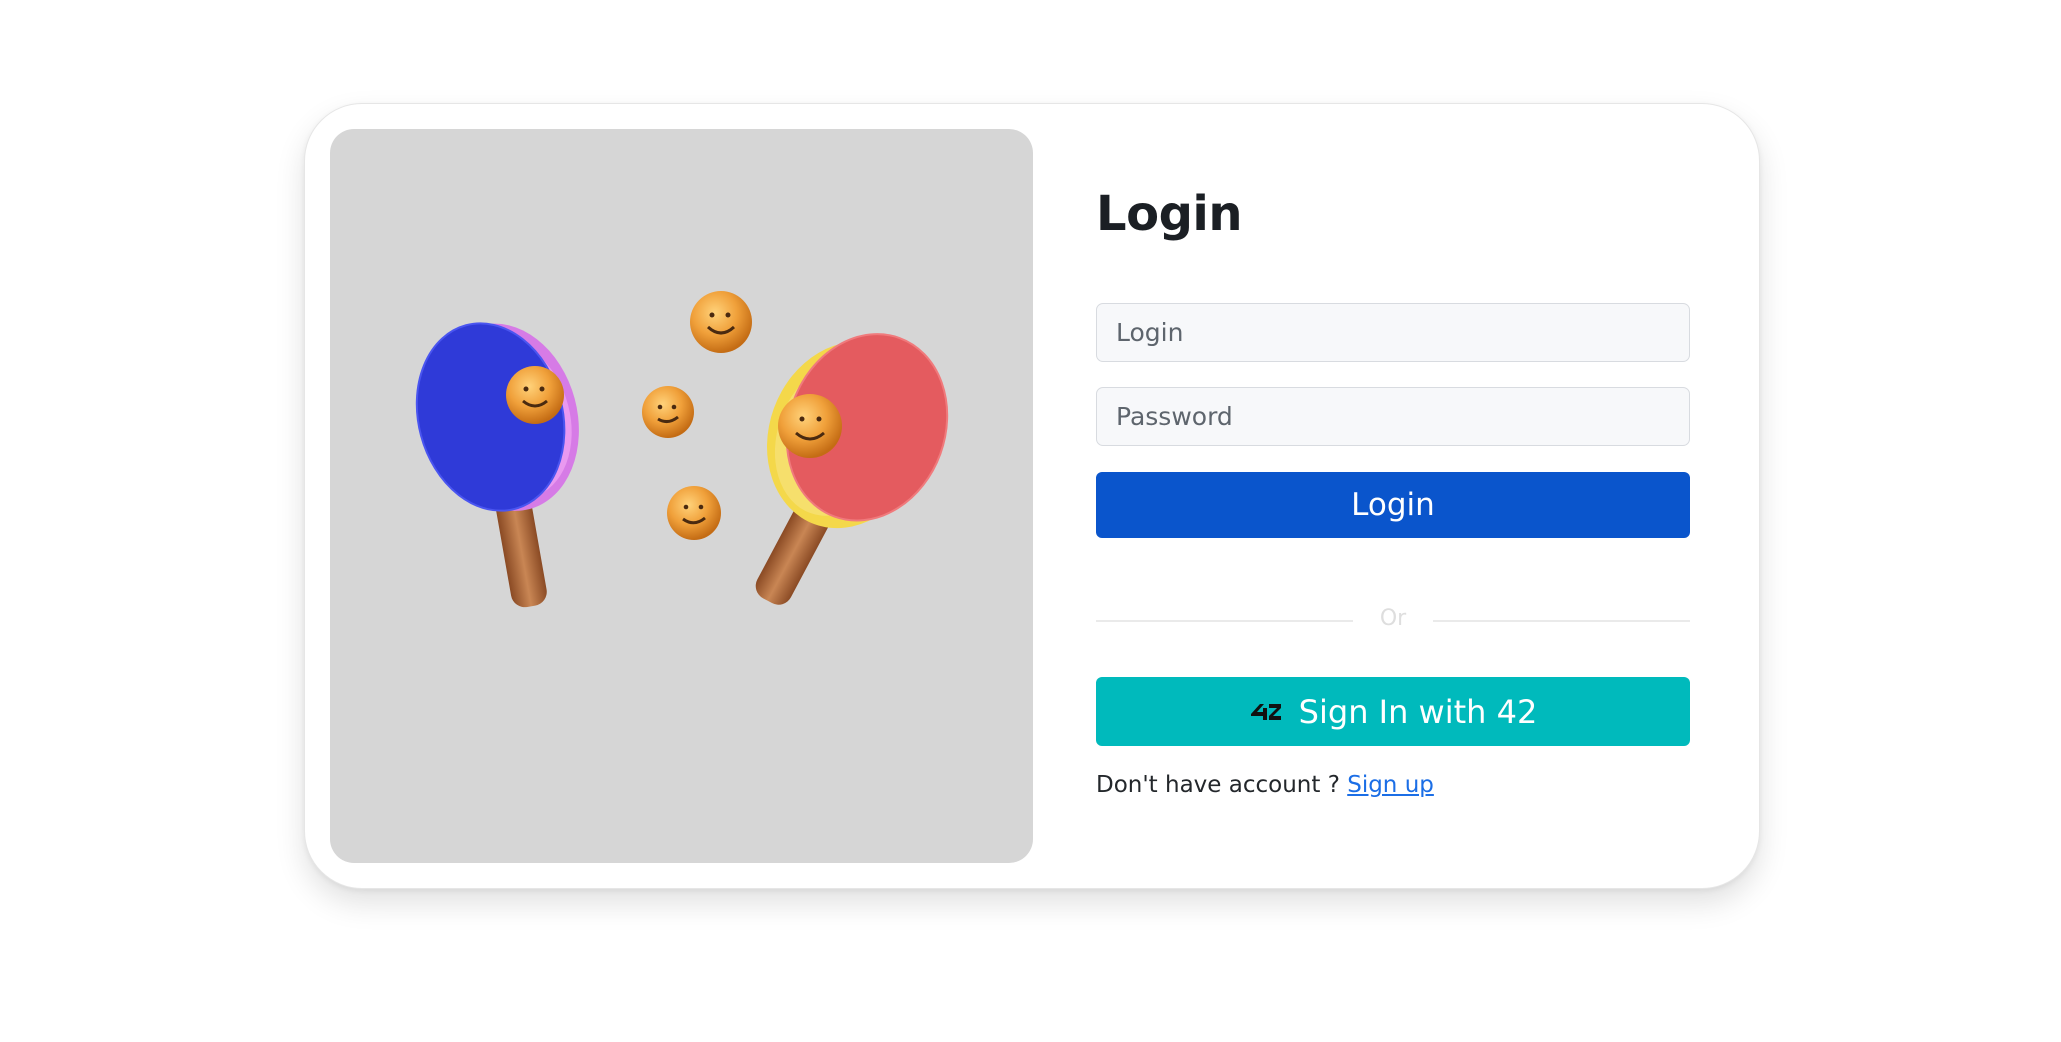 This screenshot has height=1042, width=2061. I want to click on password-input, so click(1393, 416).